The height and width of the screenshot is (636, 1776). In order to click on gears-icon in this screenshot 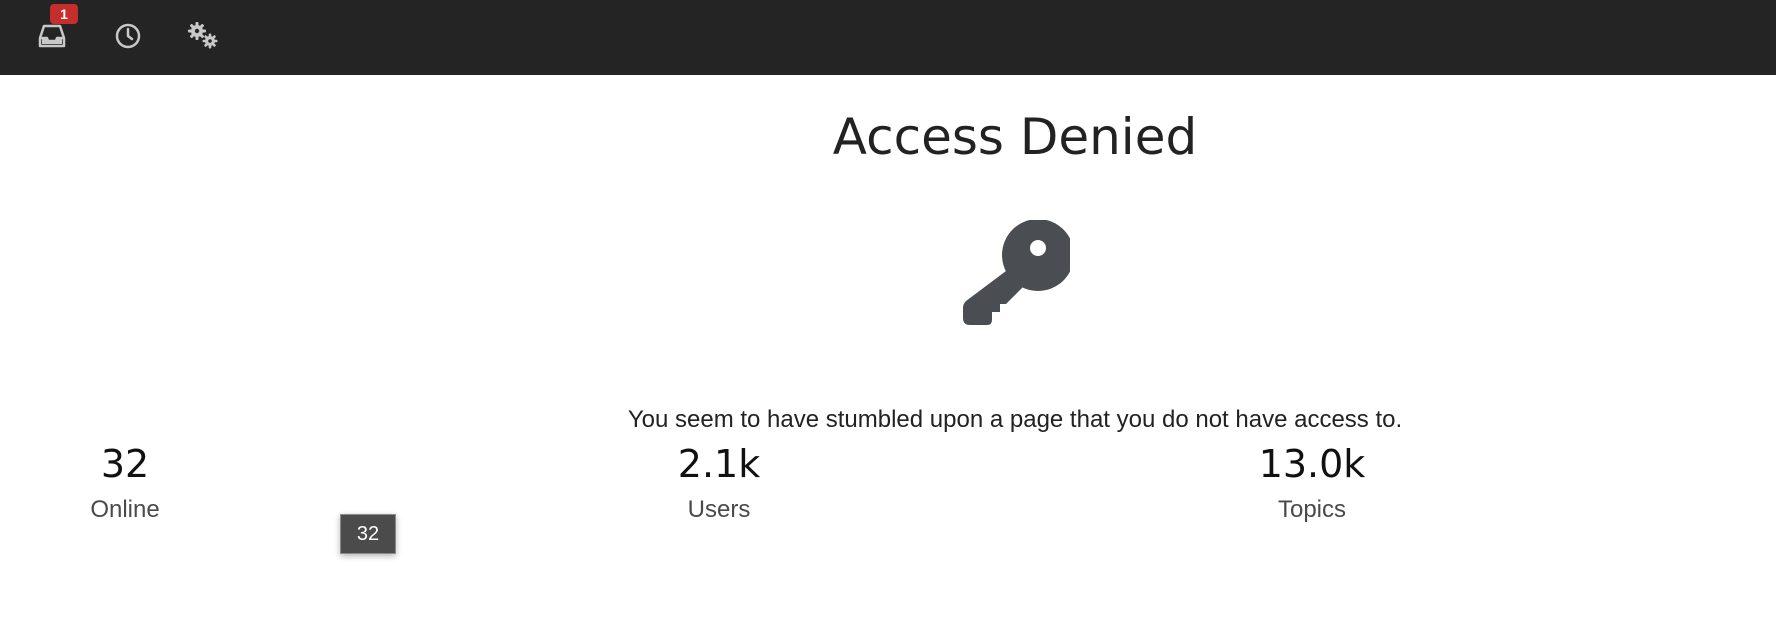, I will do `click(203, 35)`.